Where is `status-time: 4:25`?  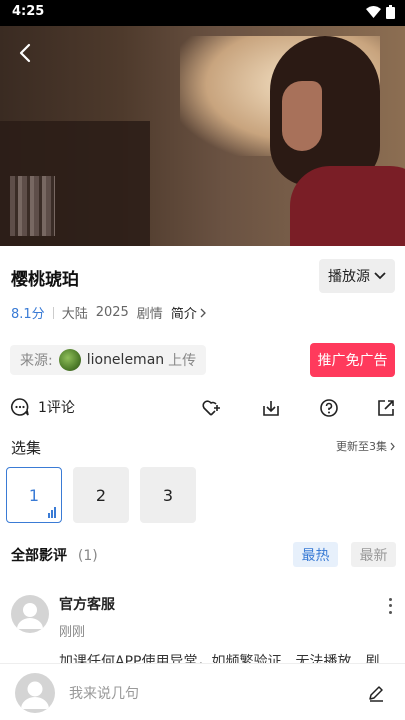 status-time: 4:25 is located at coordinates (28, 11).